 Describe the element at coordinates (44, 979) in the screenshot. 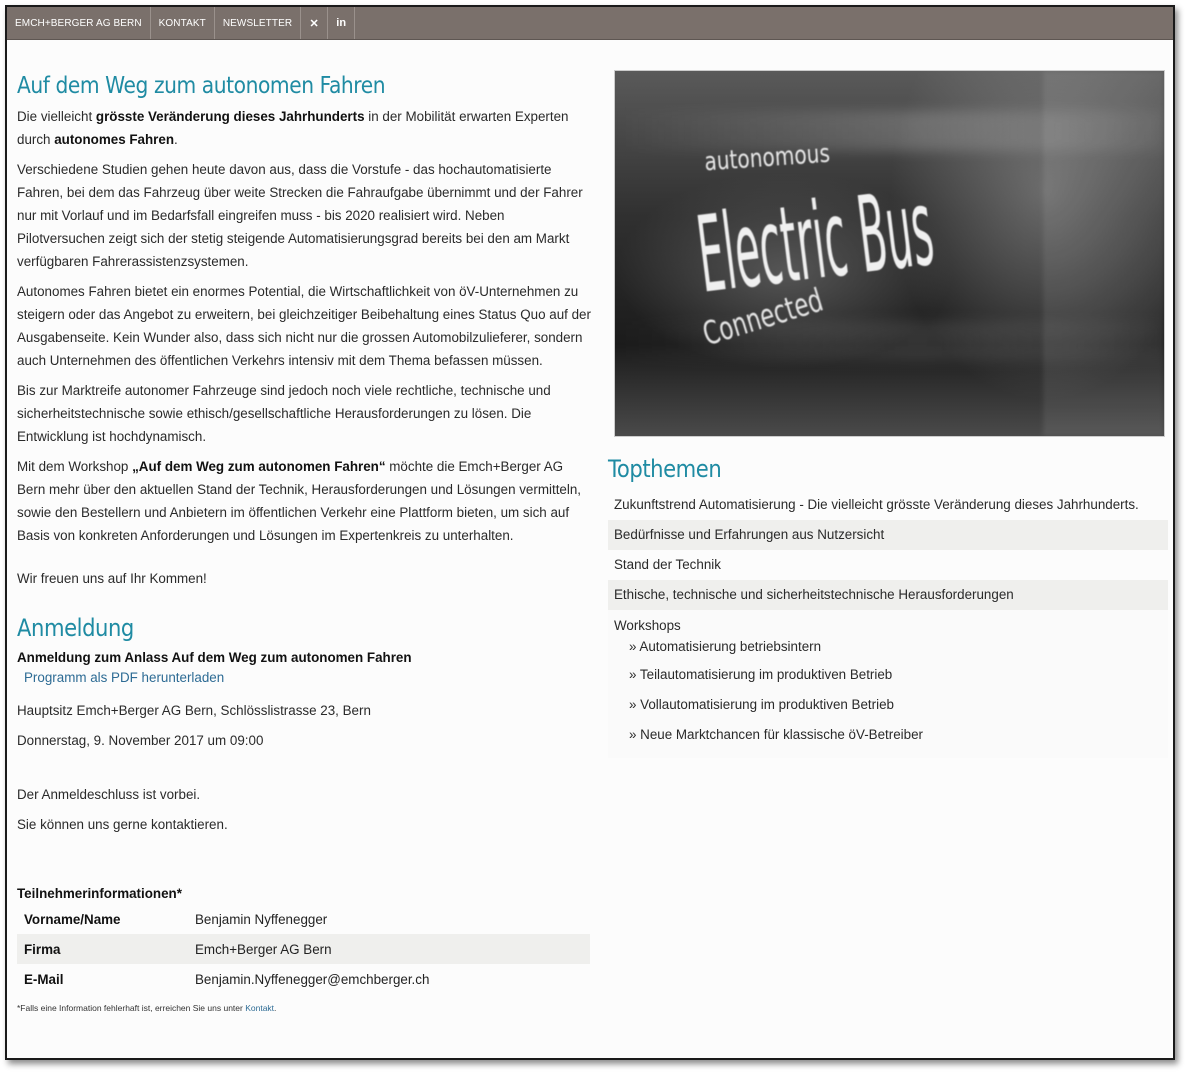

I see `field-label: E-Mail` at that location.